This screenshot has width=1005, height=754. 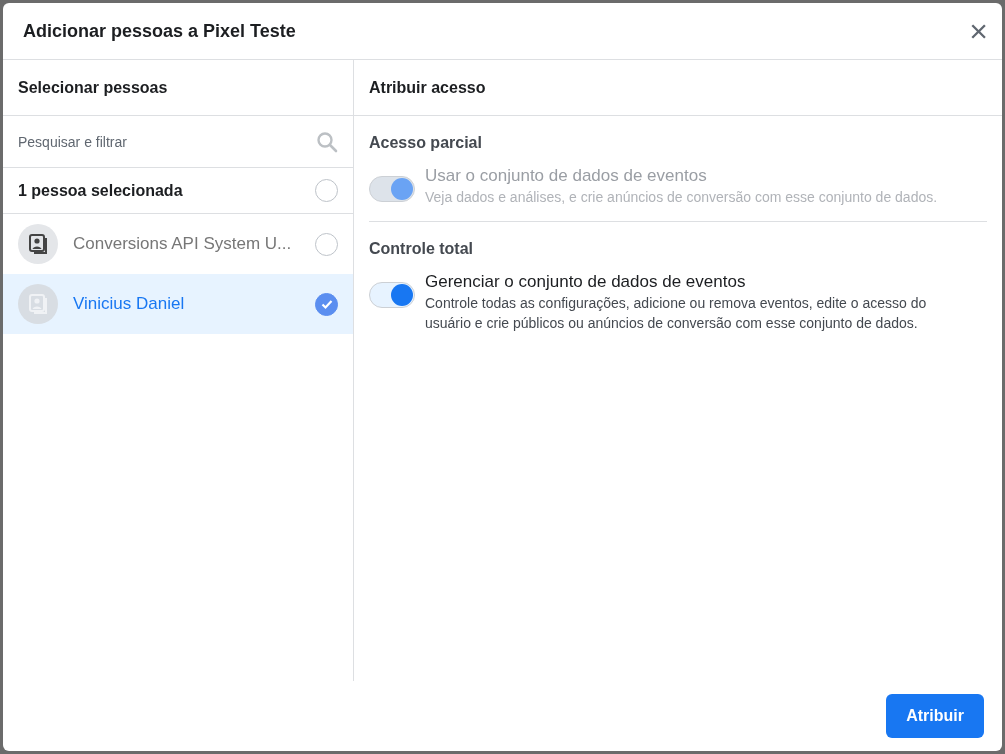 I want to click on search-icon, so click(x=327, y=141).